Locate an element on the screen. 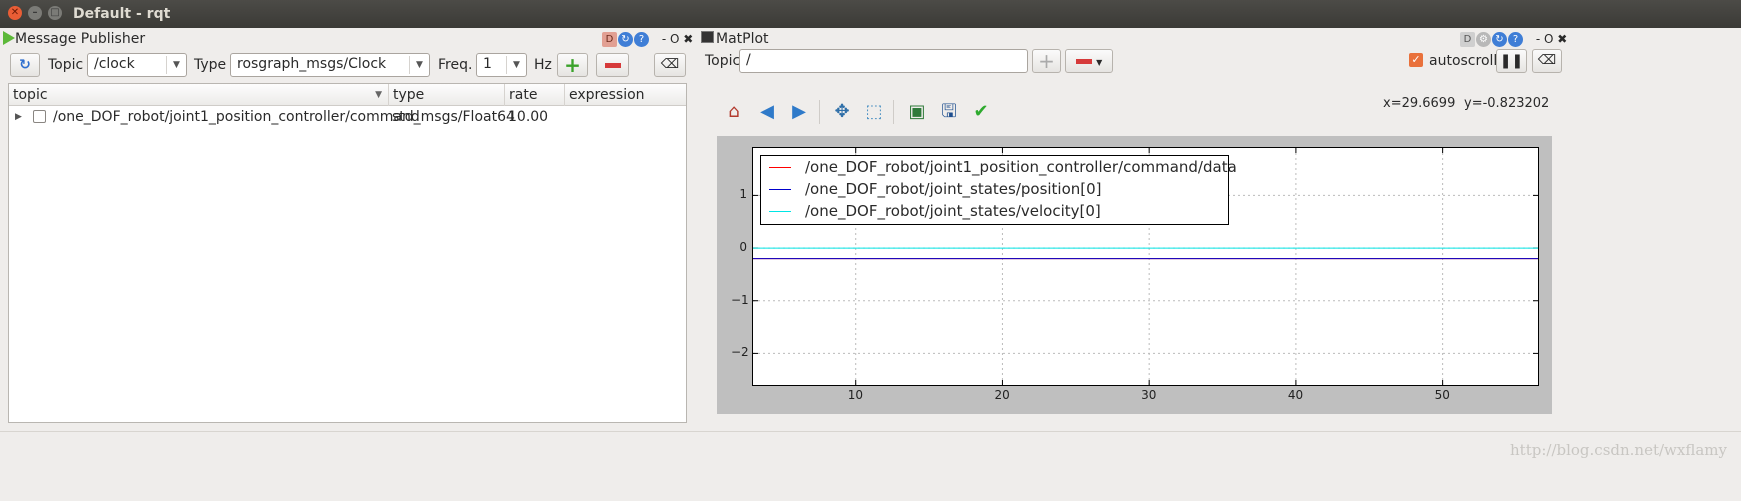 This screenshot has width=1741, height=501. forward-icon: ▶ is located at coordinates (799, 112).